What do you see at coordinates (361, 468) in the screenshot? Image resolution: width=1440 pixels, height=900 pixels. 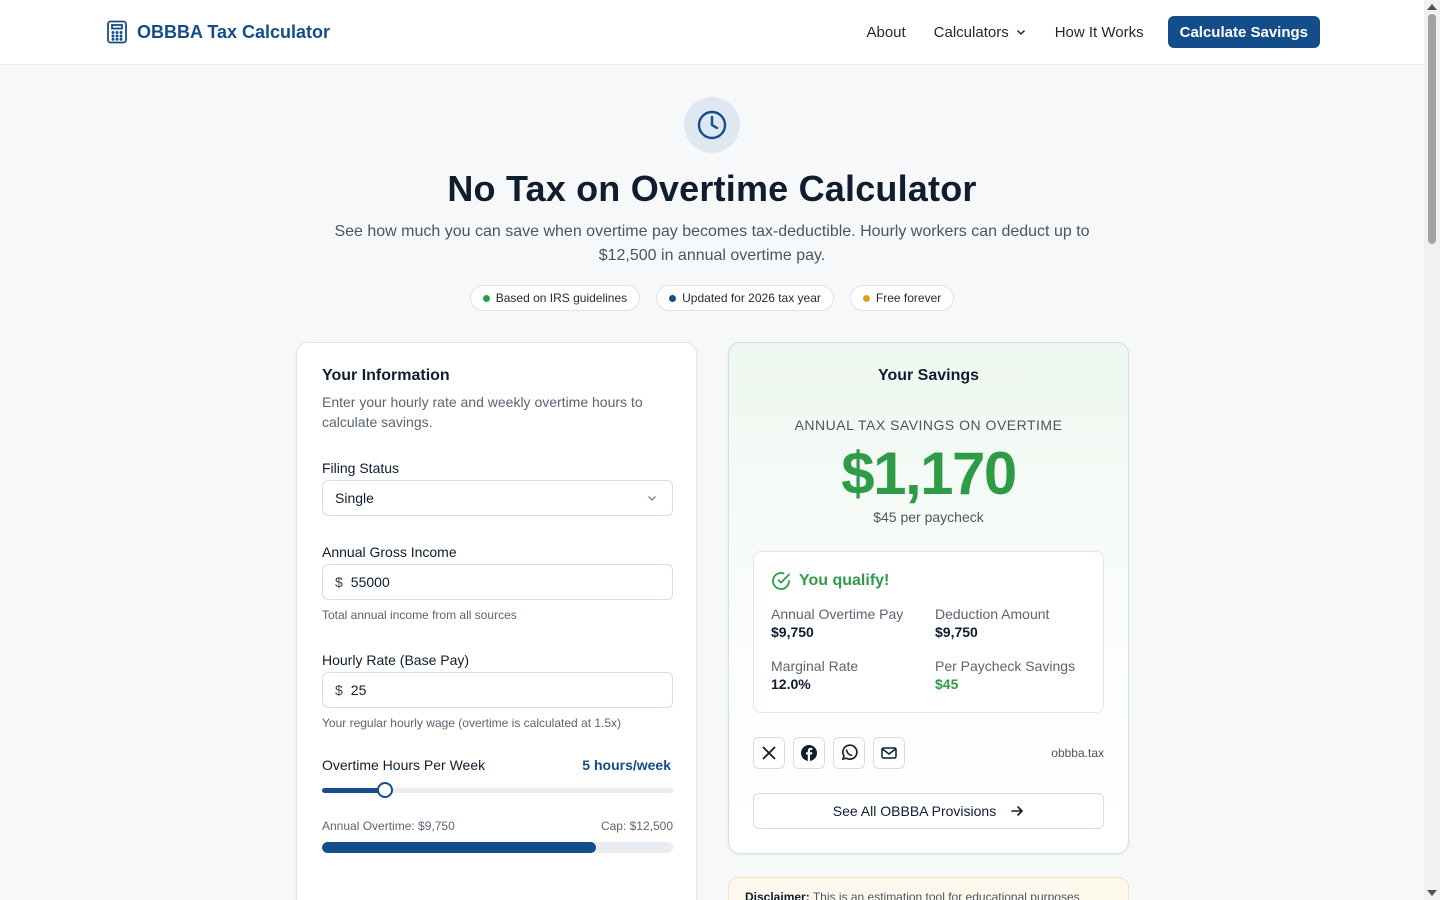 I see `filing-status-label: Filing Status` at bounding box center [361, 468].